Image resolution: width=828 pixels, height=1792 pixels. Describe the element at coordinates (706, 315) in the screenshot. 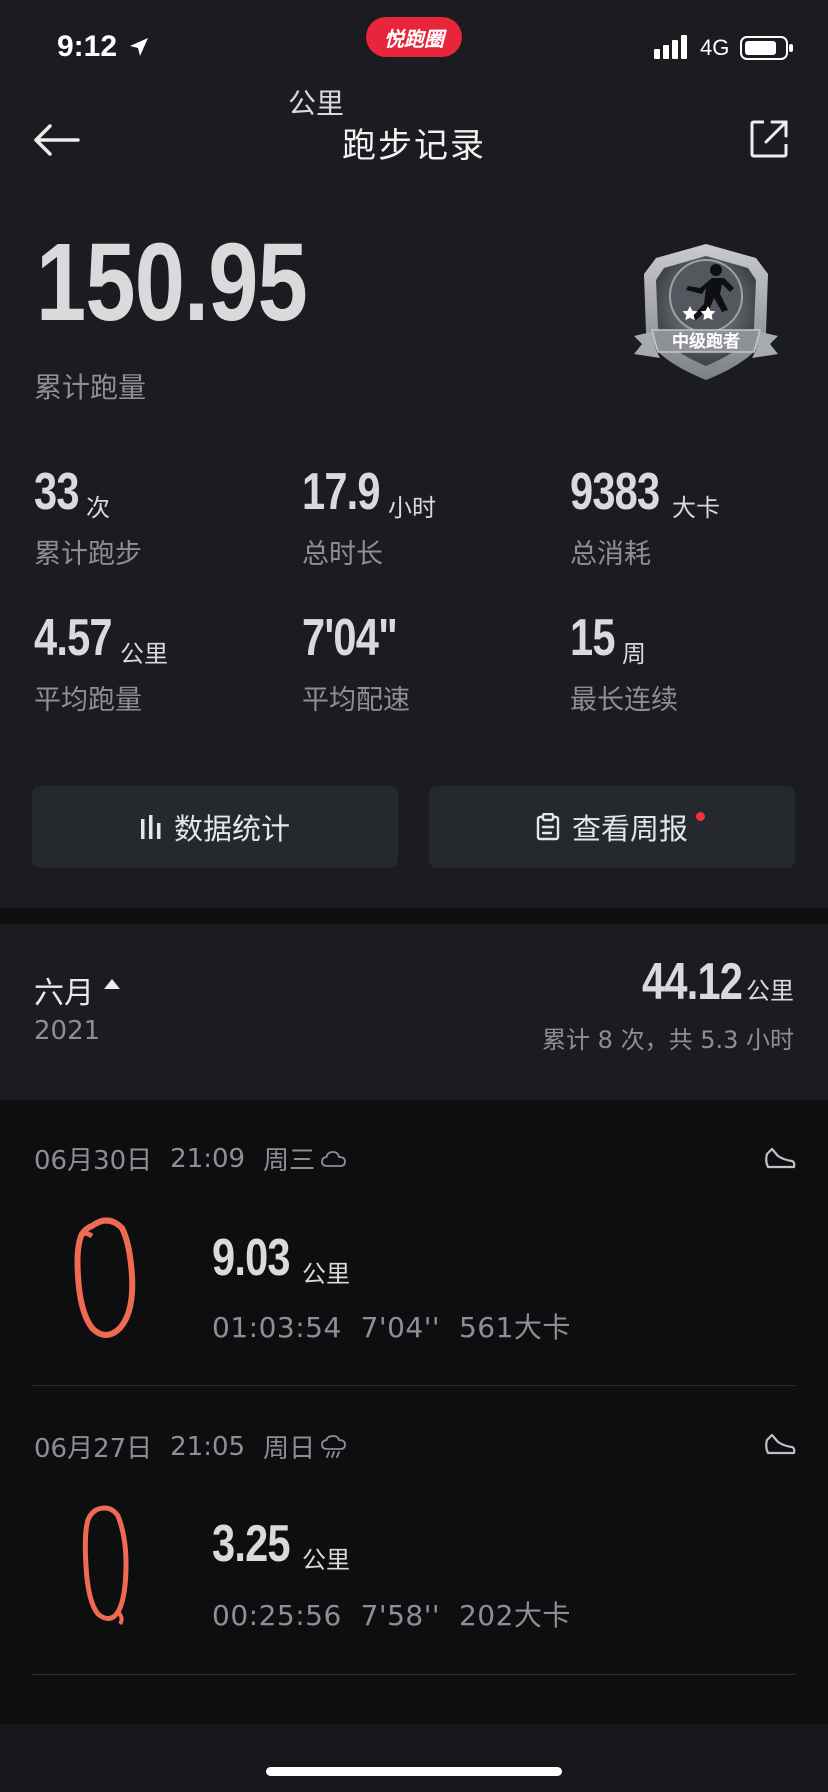

I see `runner-level-badge: 中级跑者` at that location.